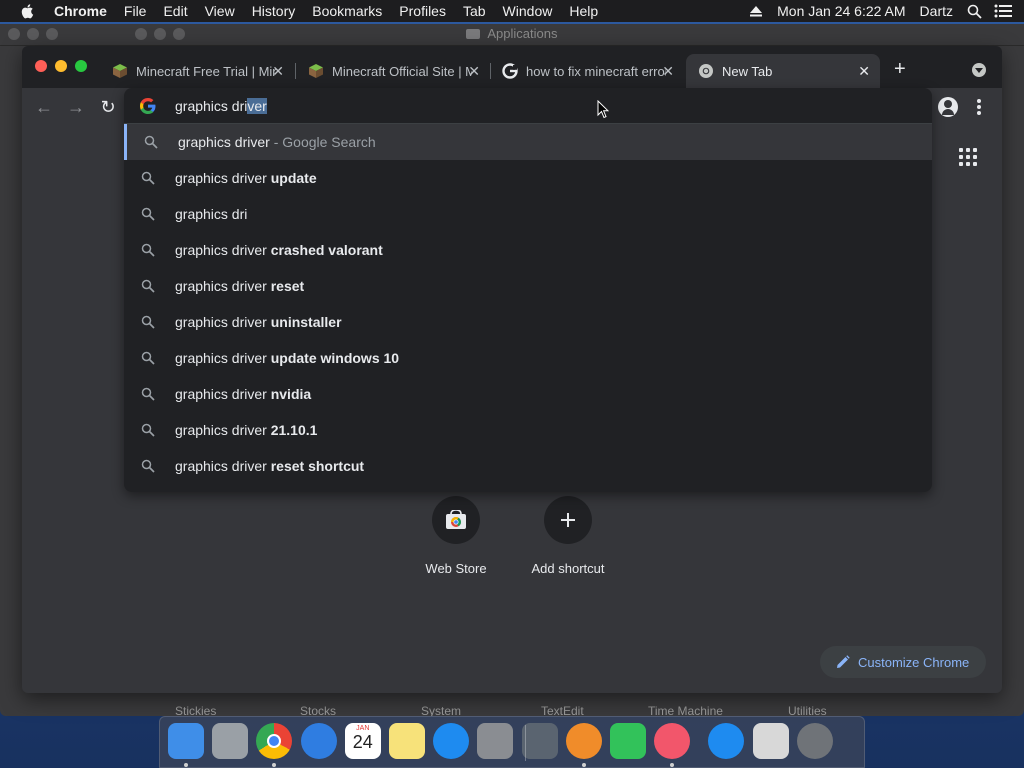 This screenshot has width=1024, height=768. Describe the element at coordinates (525, 743) in the screenshot. I see `dock-separator` at that location.